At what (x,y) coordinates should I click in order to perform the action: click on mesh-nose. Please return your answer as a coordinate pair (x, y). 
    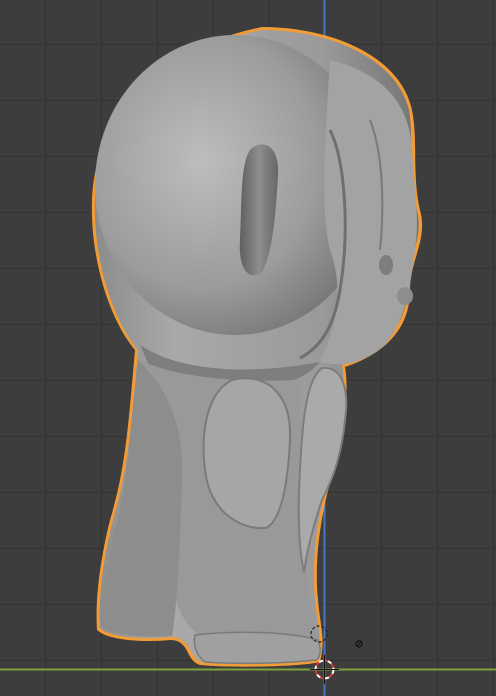
    Looking at the image, I should click on (405, 296).